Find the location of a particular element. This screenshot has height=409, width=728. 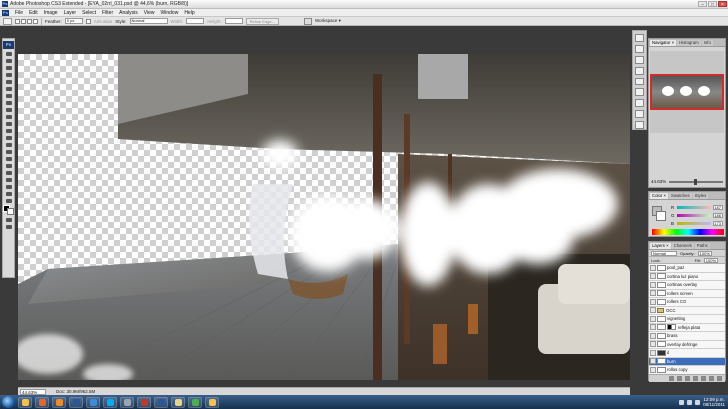

history-icon is located at coordinates (639, 59).